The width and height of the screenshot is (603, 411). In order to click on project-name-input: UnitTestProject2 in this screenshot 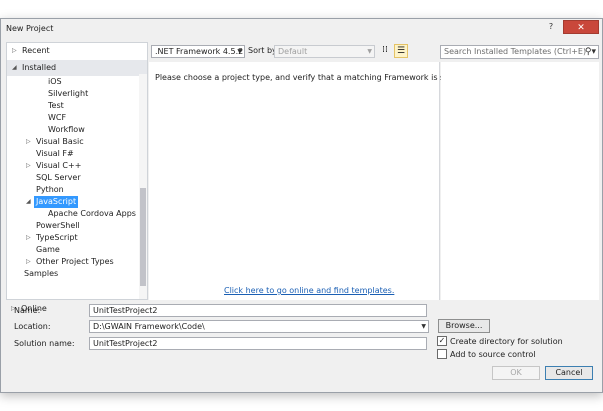, I will do `click(258, 310)`.